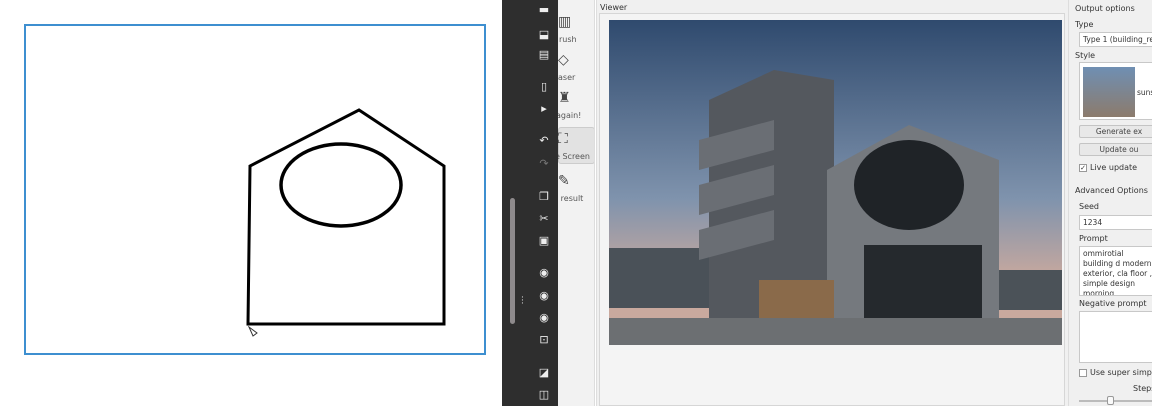  Describe the element at coordinates (563, 60) in the screenshot. I see `eraser-icon: ◇` at that location.